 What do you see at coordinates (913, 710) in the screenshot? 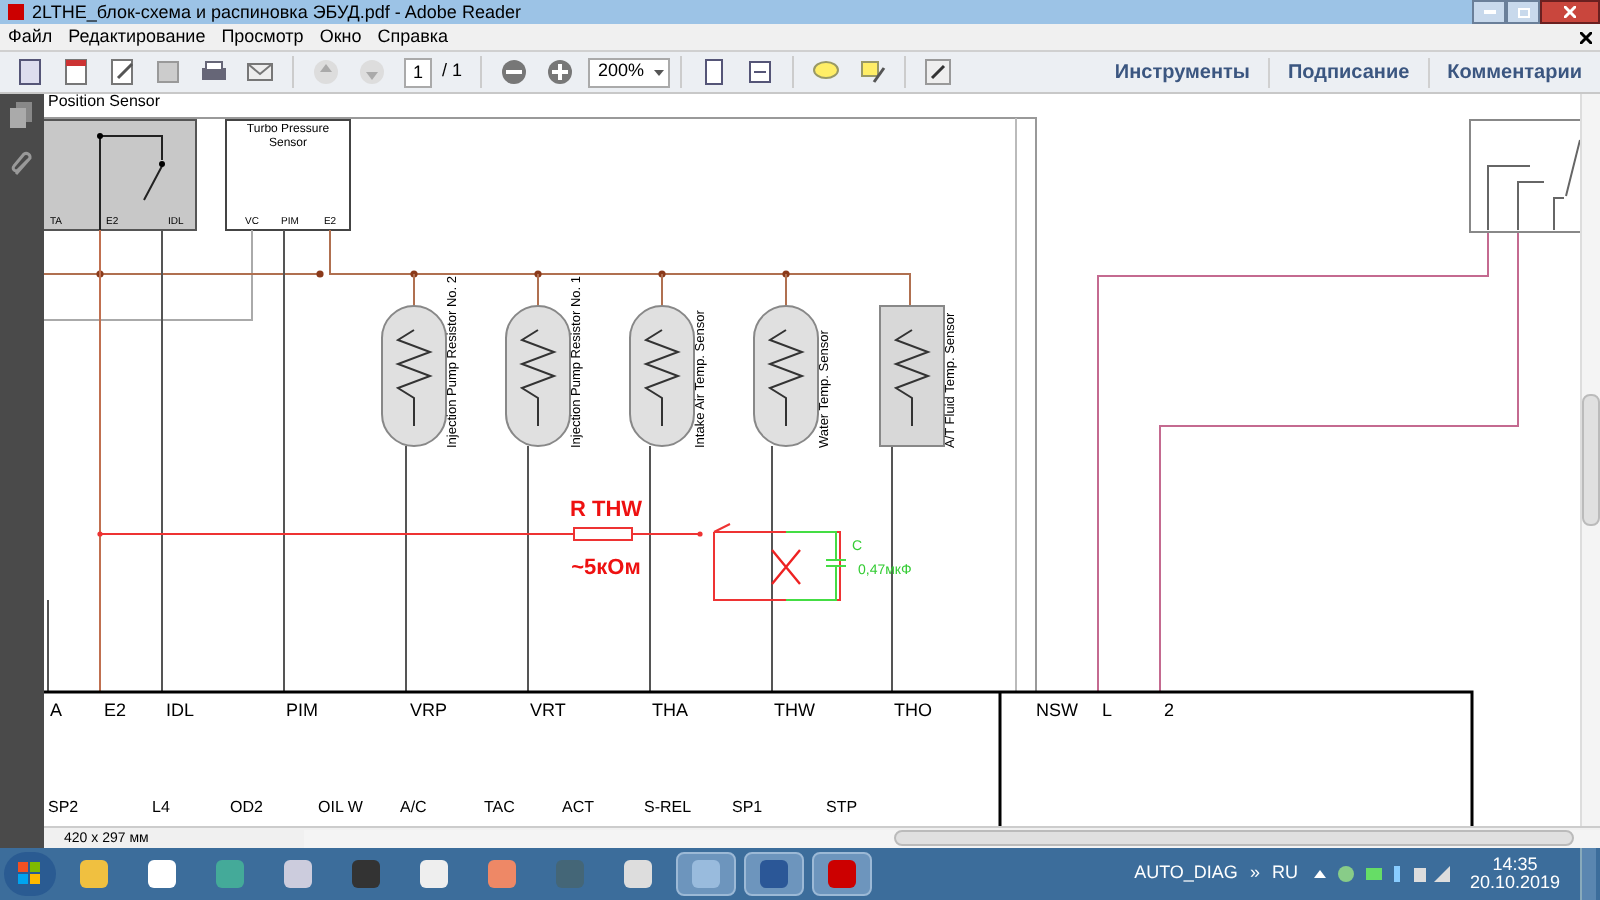
I see `pin-label: THO` at bounding box center [913, 710].